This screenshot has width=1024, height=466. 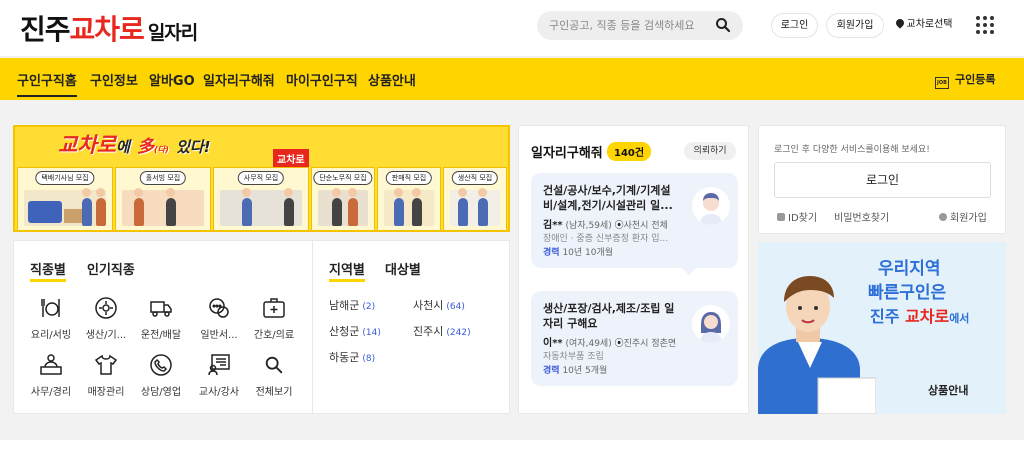 What do you see at coordinates (781, 217) in the screenshot?
I see `lock-icon` at bounding box center [781, 217].